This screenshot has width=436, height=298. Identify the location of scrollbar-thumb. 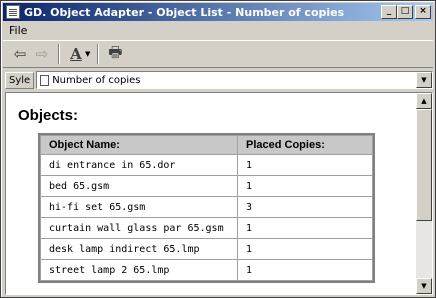
(424, 165).